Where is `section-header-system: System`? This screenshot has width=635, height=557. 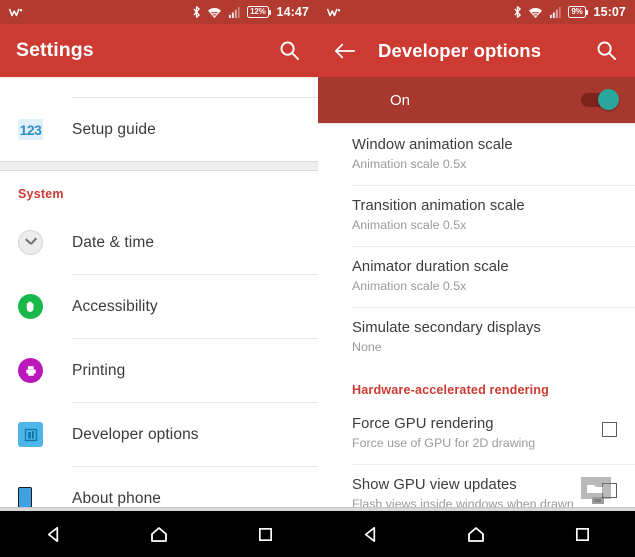
section-header-system: System is located at coordinates (41, 194).